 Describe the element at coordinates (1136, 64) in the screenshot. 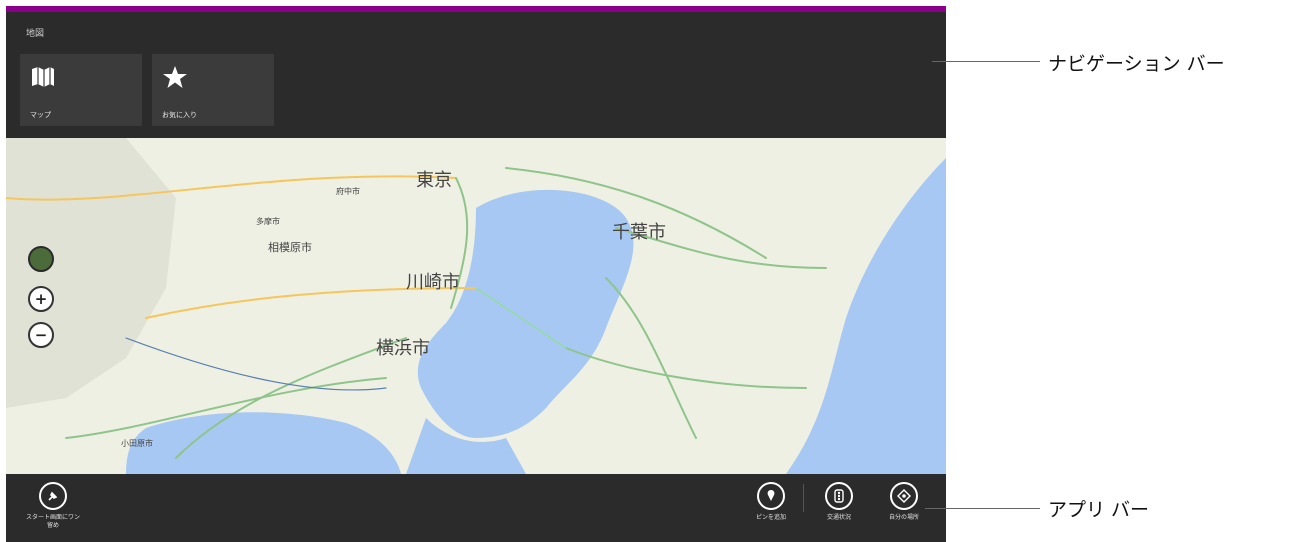

I see `navbar-callout: ナビゲーション バー` at that location.